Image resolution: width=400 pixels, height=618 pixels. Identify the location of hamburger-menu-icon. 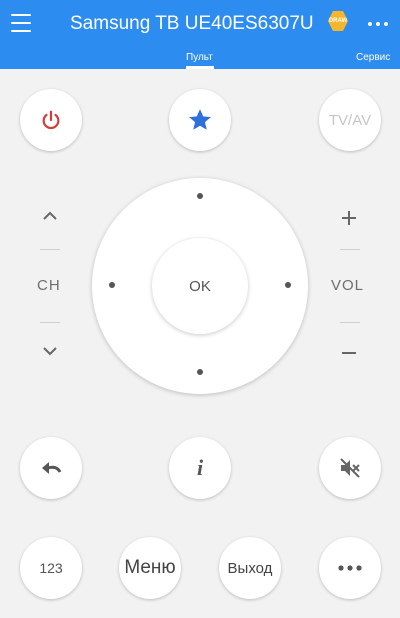
(21, 23).